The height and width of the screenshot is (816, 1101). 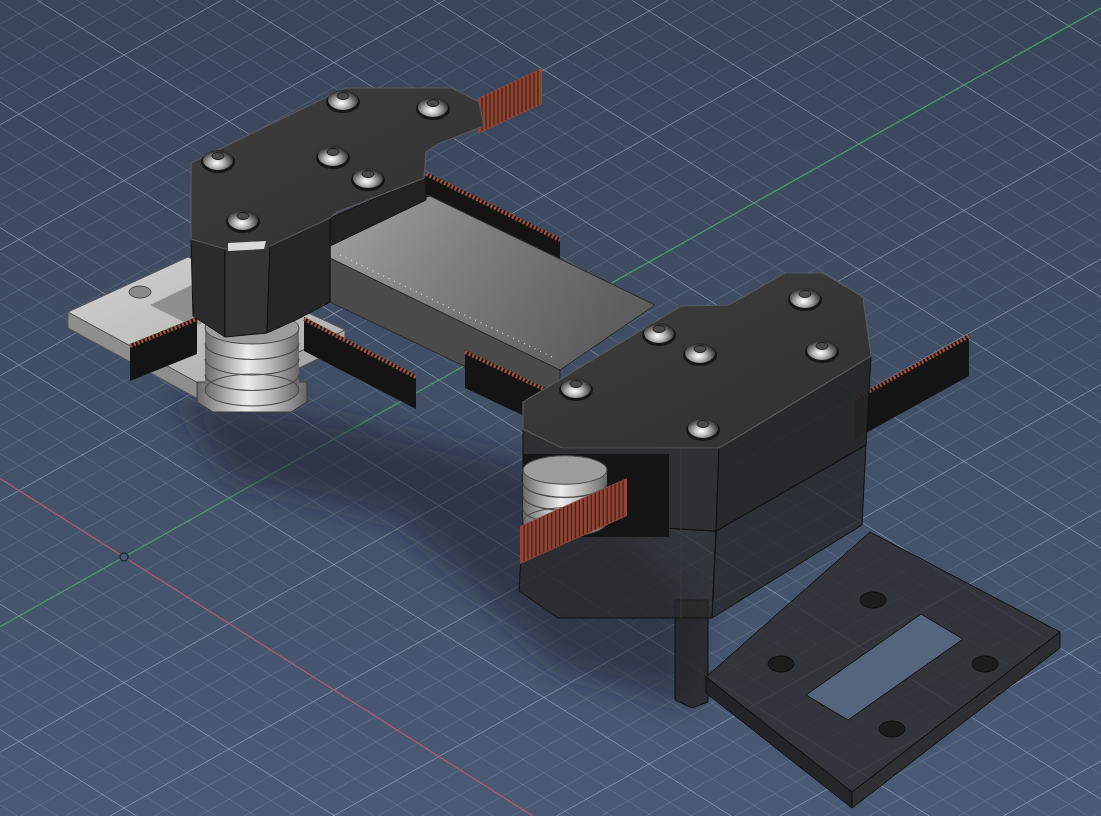 I want to click on edge-highlight, so click(x=247, y=246).